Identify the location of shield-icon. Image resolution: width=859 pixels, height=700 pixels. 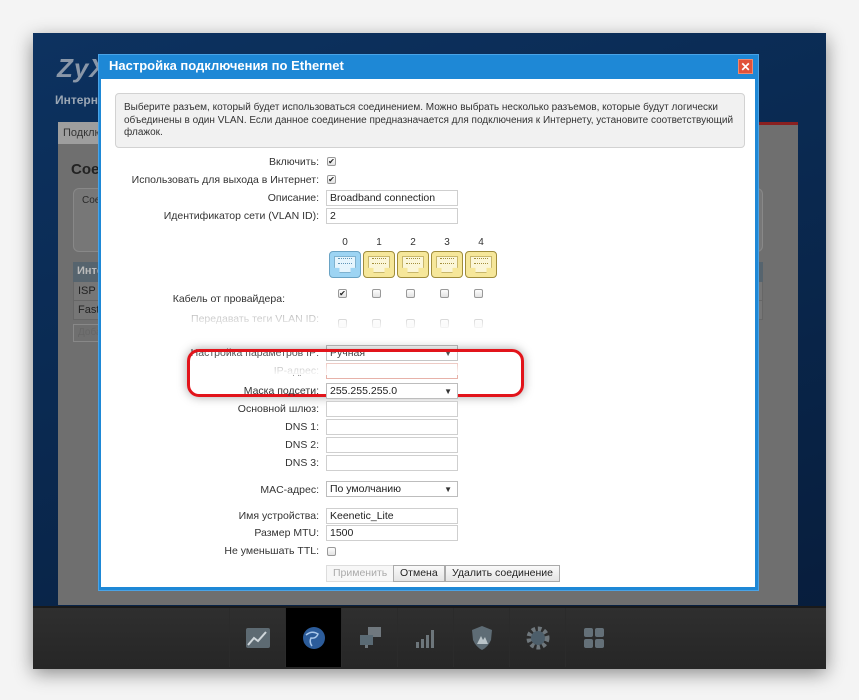
(482, 637).